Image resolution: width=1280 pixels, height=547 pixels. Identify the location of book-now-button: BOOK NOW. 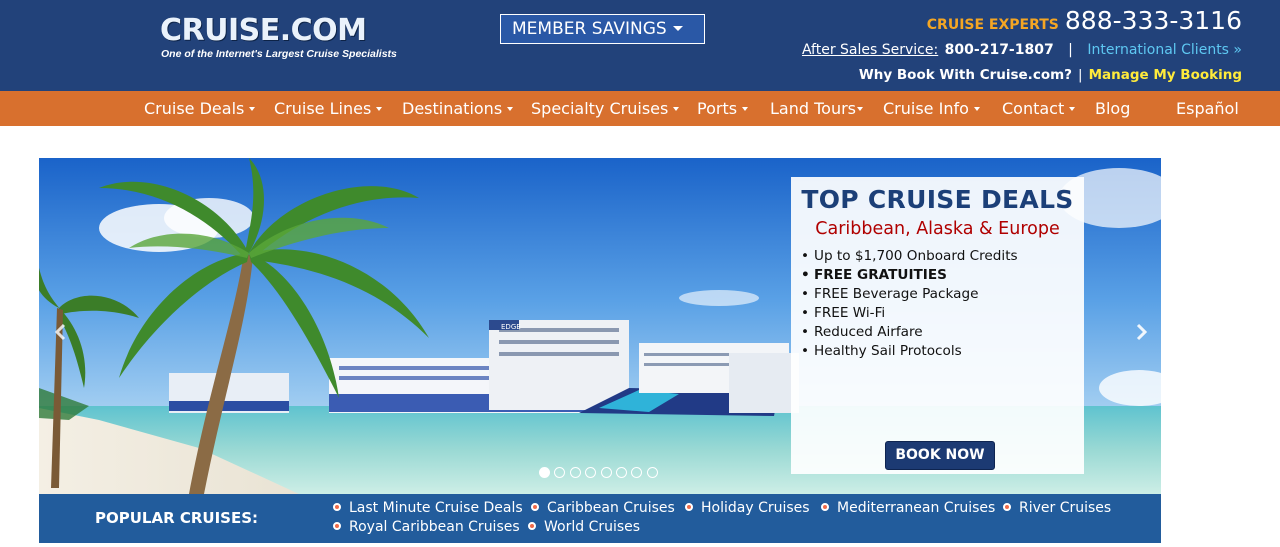
(940, 455).